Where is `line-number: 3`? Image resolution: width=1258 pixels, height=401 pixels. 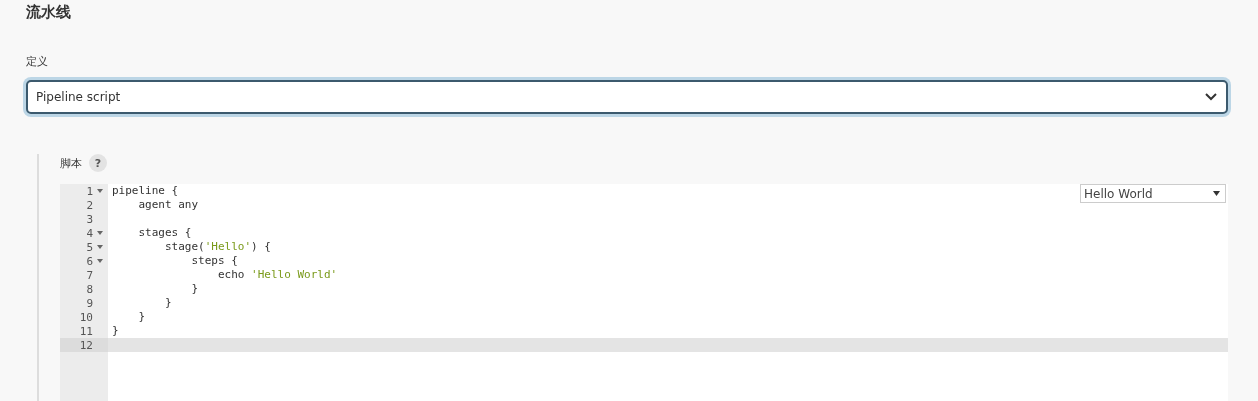
line-number: 3 is located at coordinates (89, 219).